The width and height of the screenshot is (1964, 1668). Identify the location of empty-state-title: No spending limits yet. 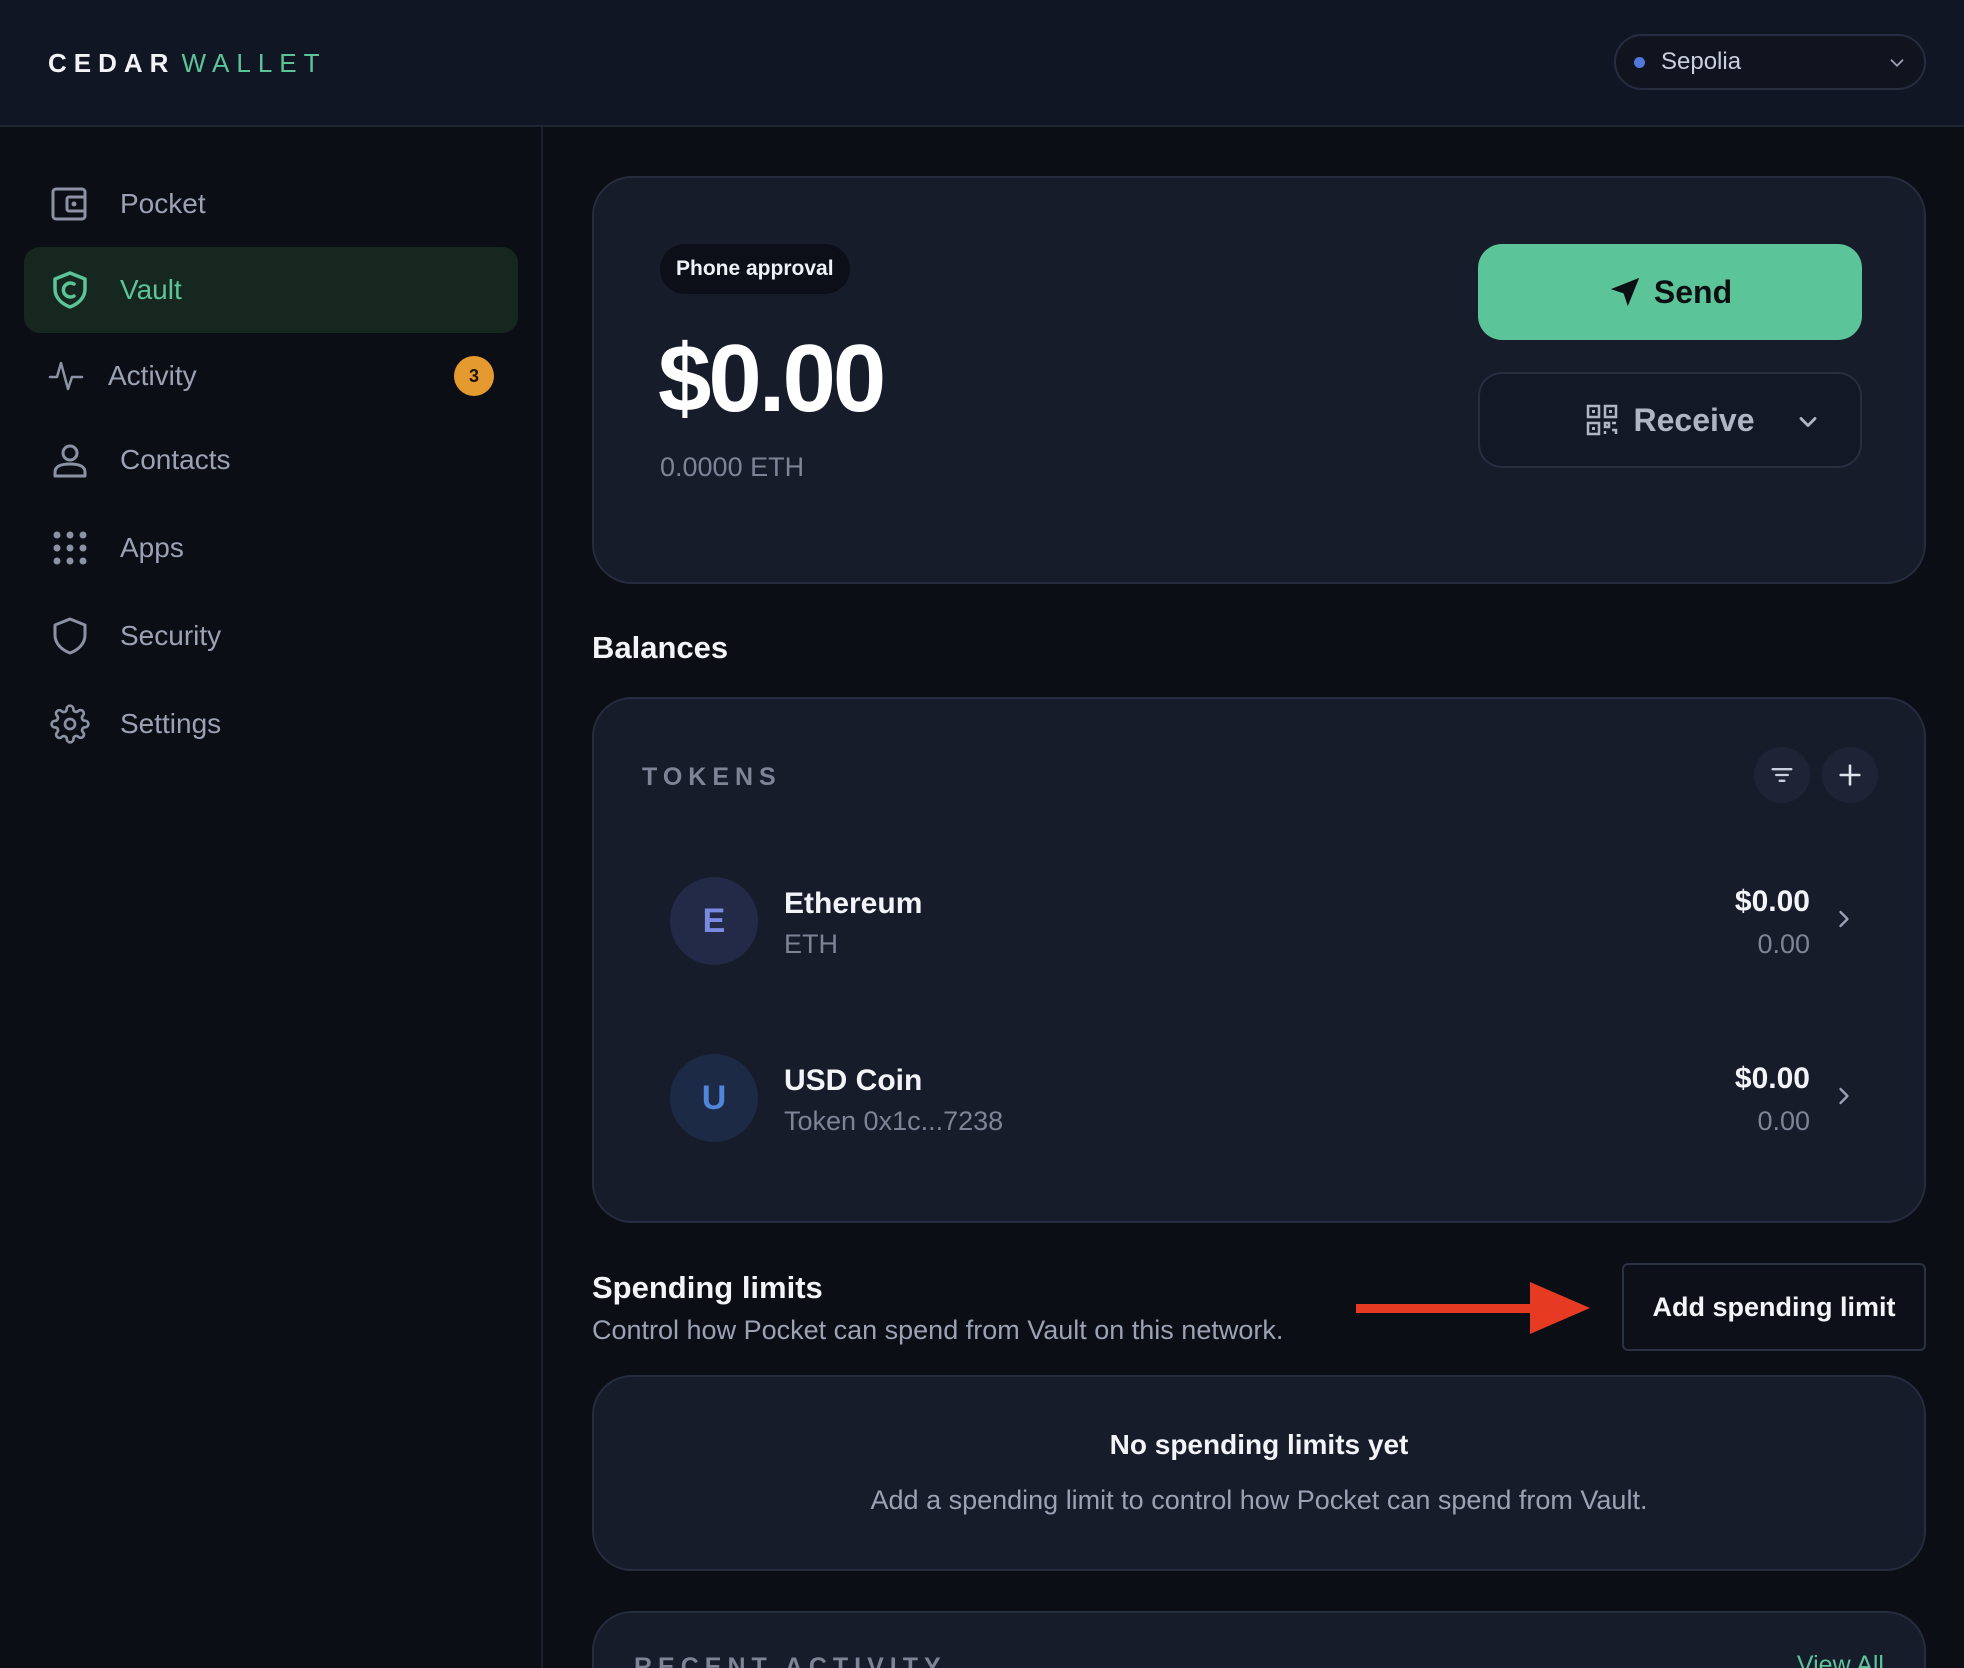
(1259, 1444).